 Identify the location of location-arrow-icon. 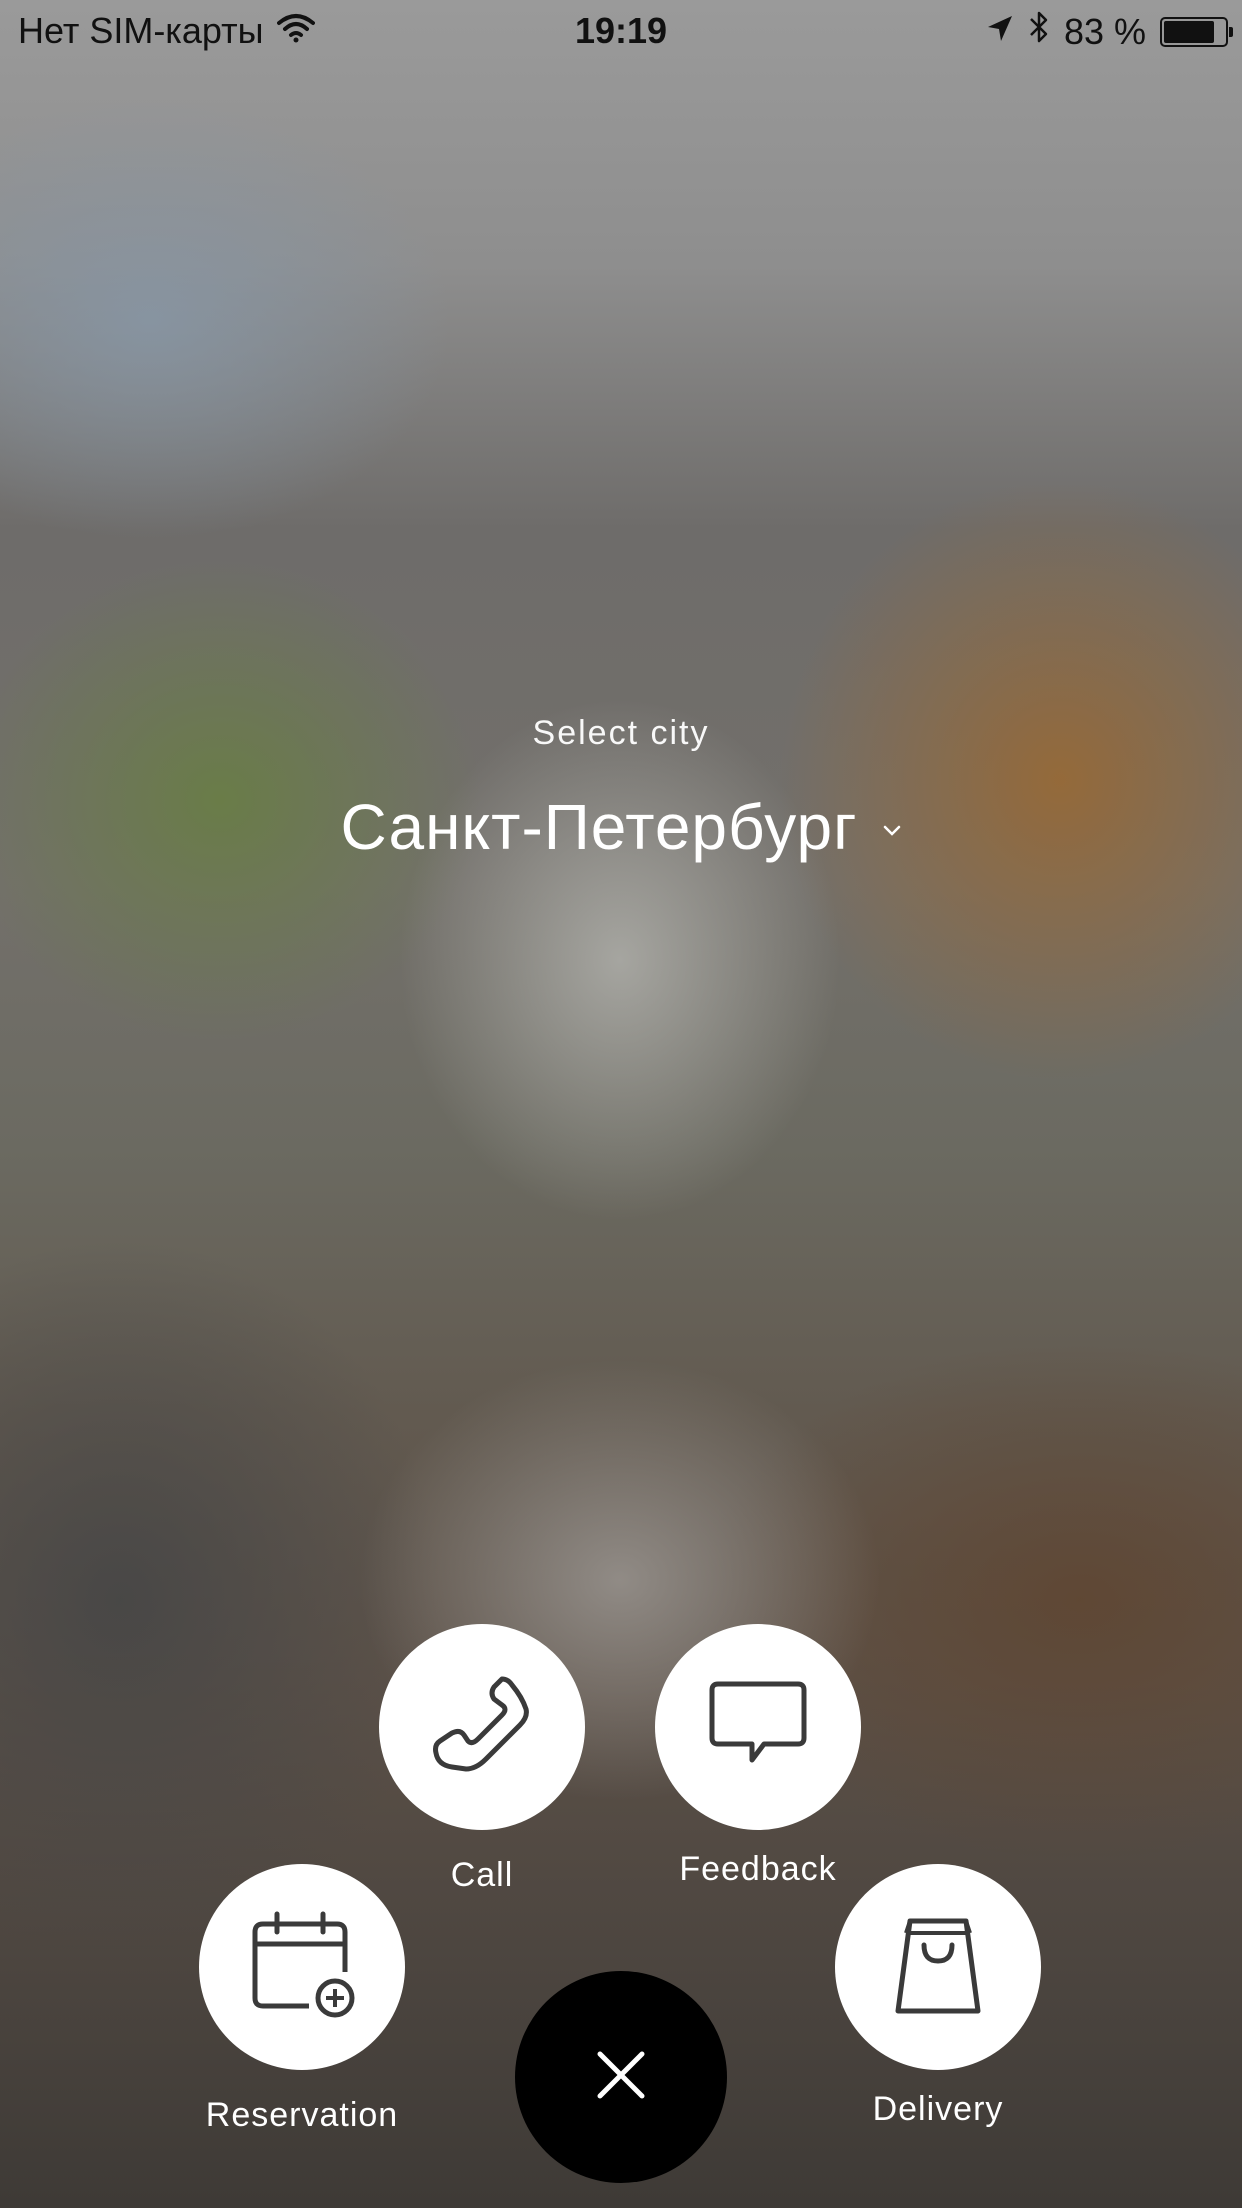
(1000, 32).